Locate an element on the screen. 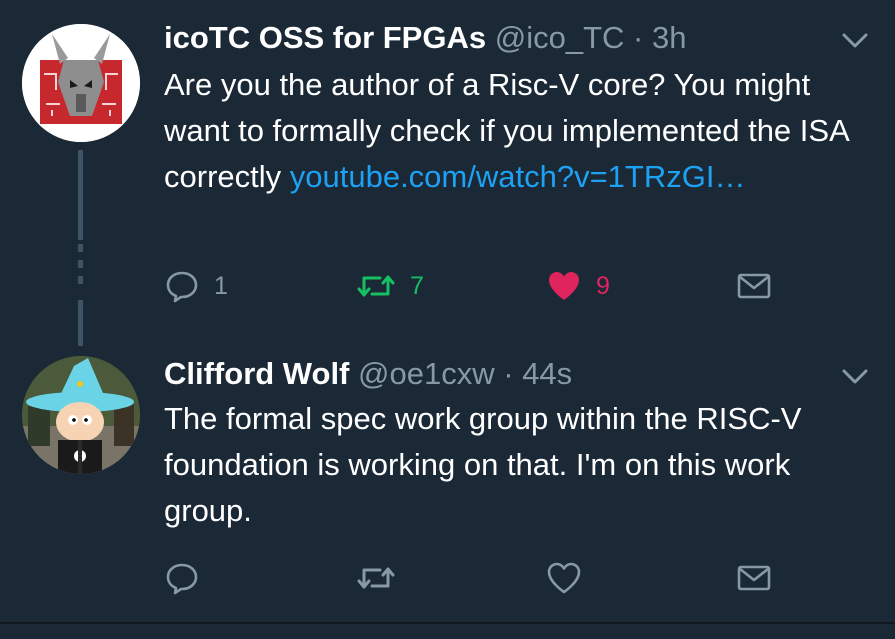  retweet-button is located at coordinates (383, 578).